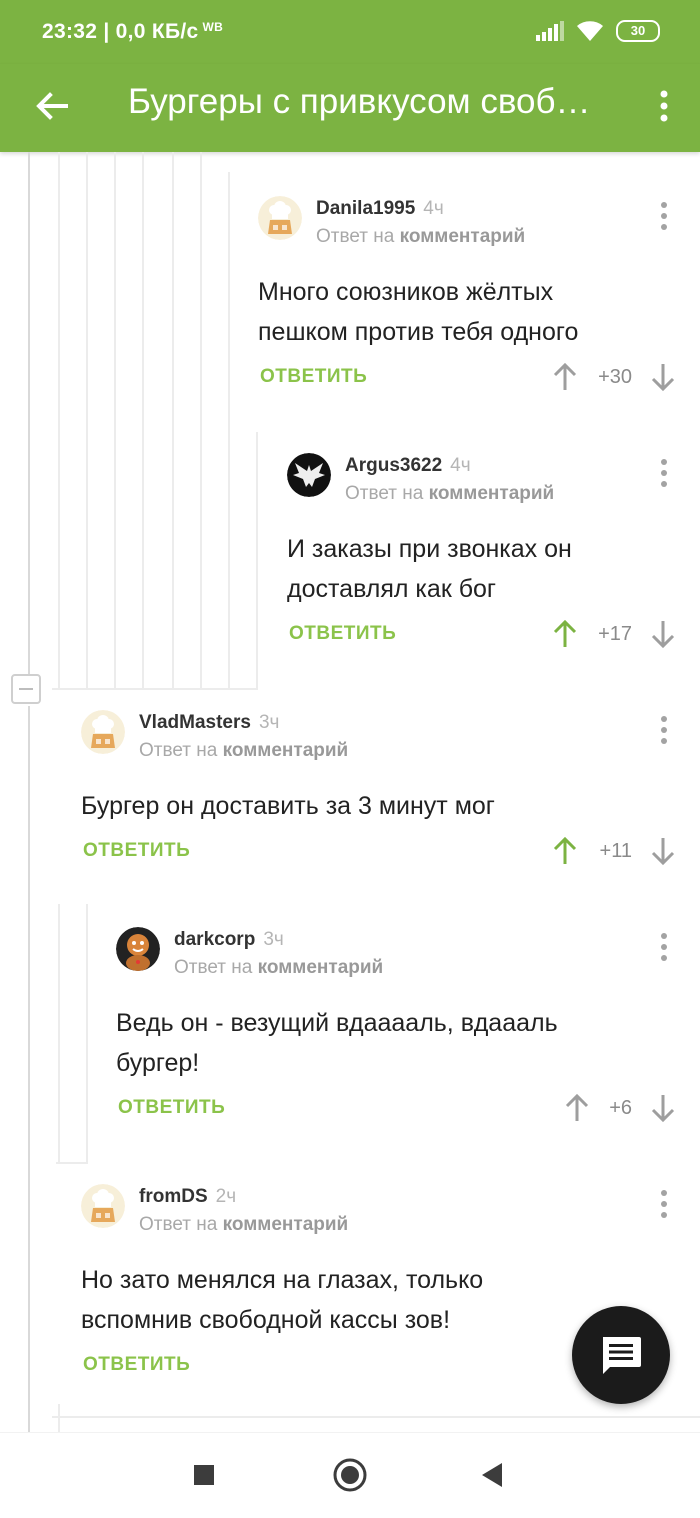  I want to click on wifi-icon, so click(590, 31).